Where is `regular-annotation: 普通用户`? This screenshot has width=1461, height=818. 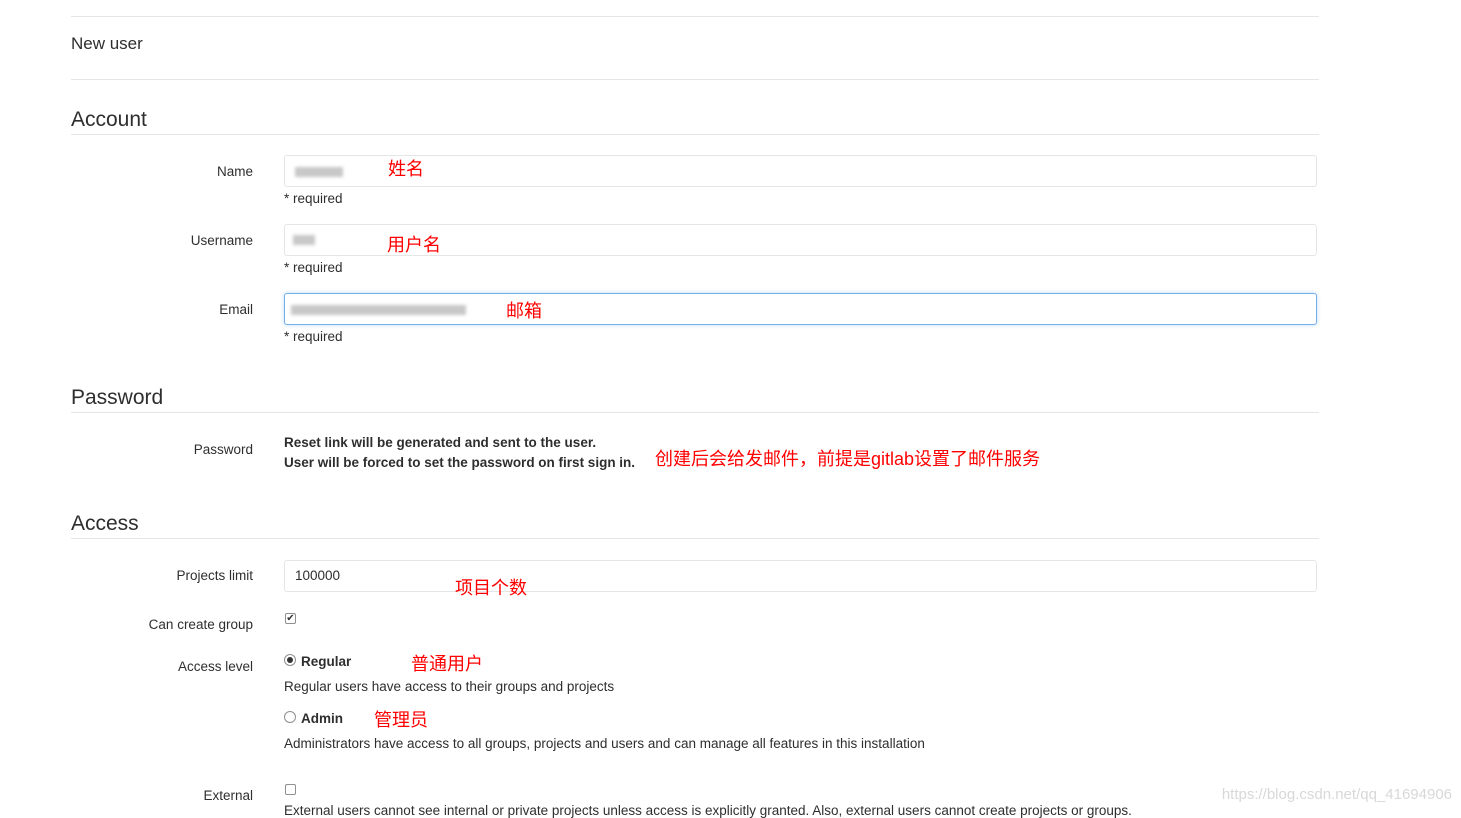
regular-annotation: 普通用户 is located at coordinates (447, 664).